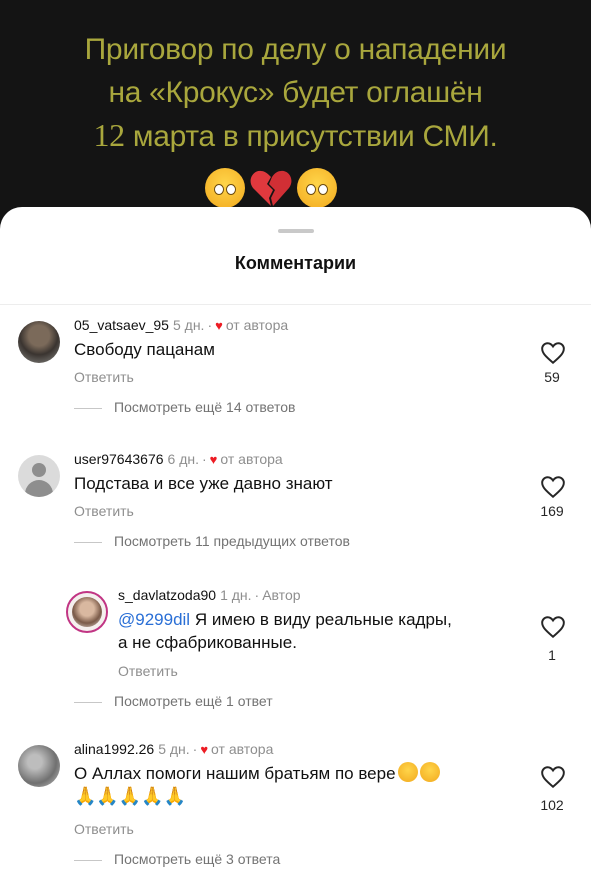 This screenshot has width=591, height=877. What do you see at coordinates (119, 459) in the screenshot?
I see `comment-username: user97643676` at bounding box center [119, 459].